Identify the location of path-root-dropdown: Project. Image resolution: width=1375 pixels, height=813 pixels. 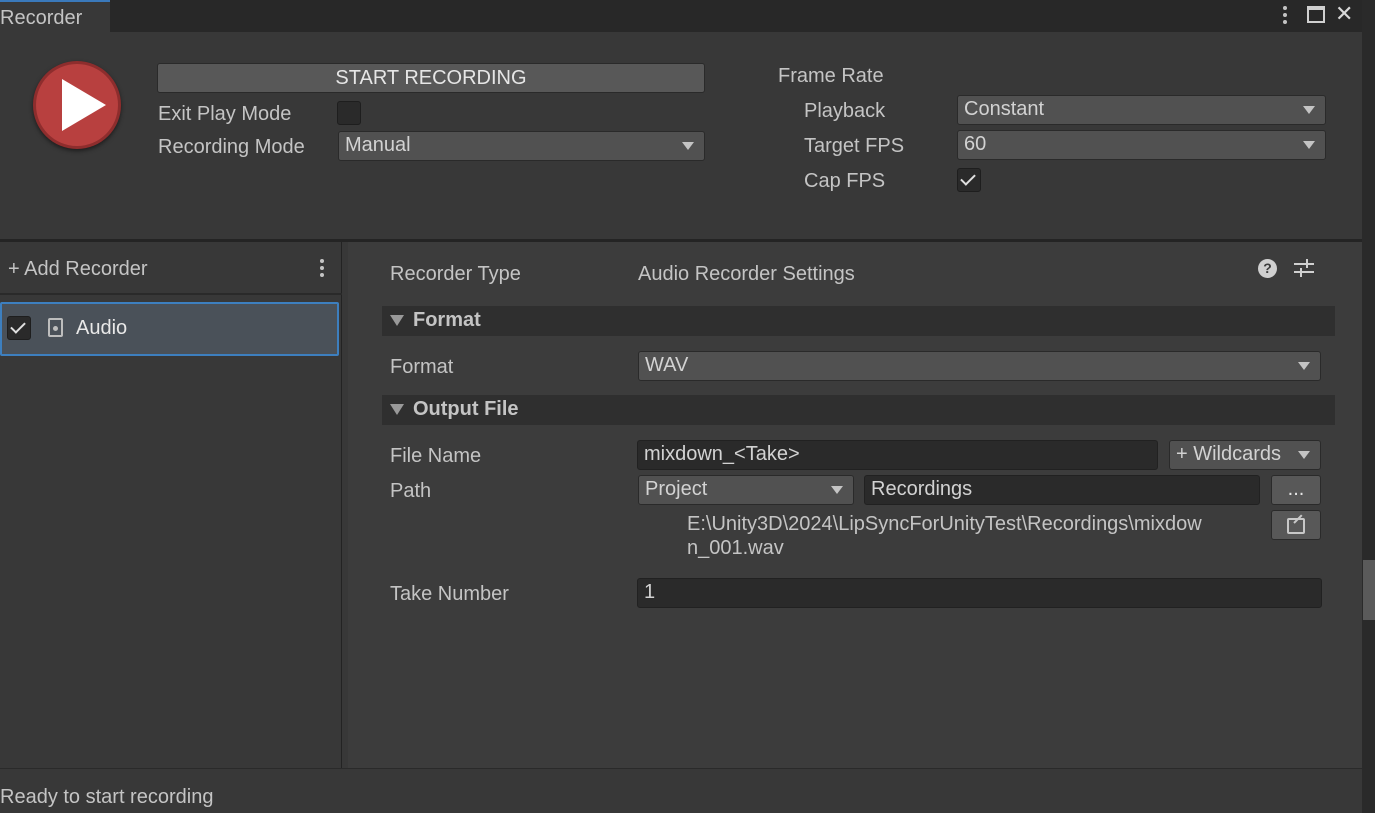
(746, 490).